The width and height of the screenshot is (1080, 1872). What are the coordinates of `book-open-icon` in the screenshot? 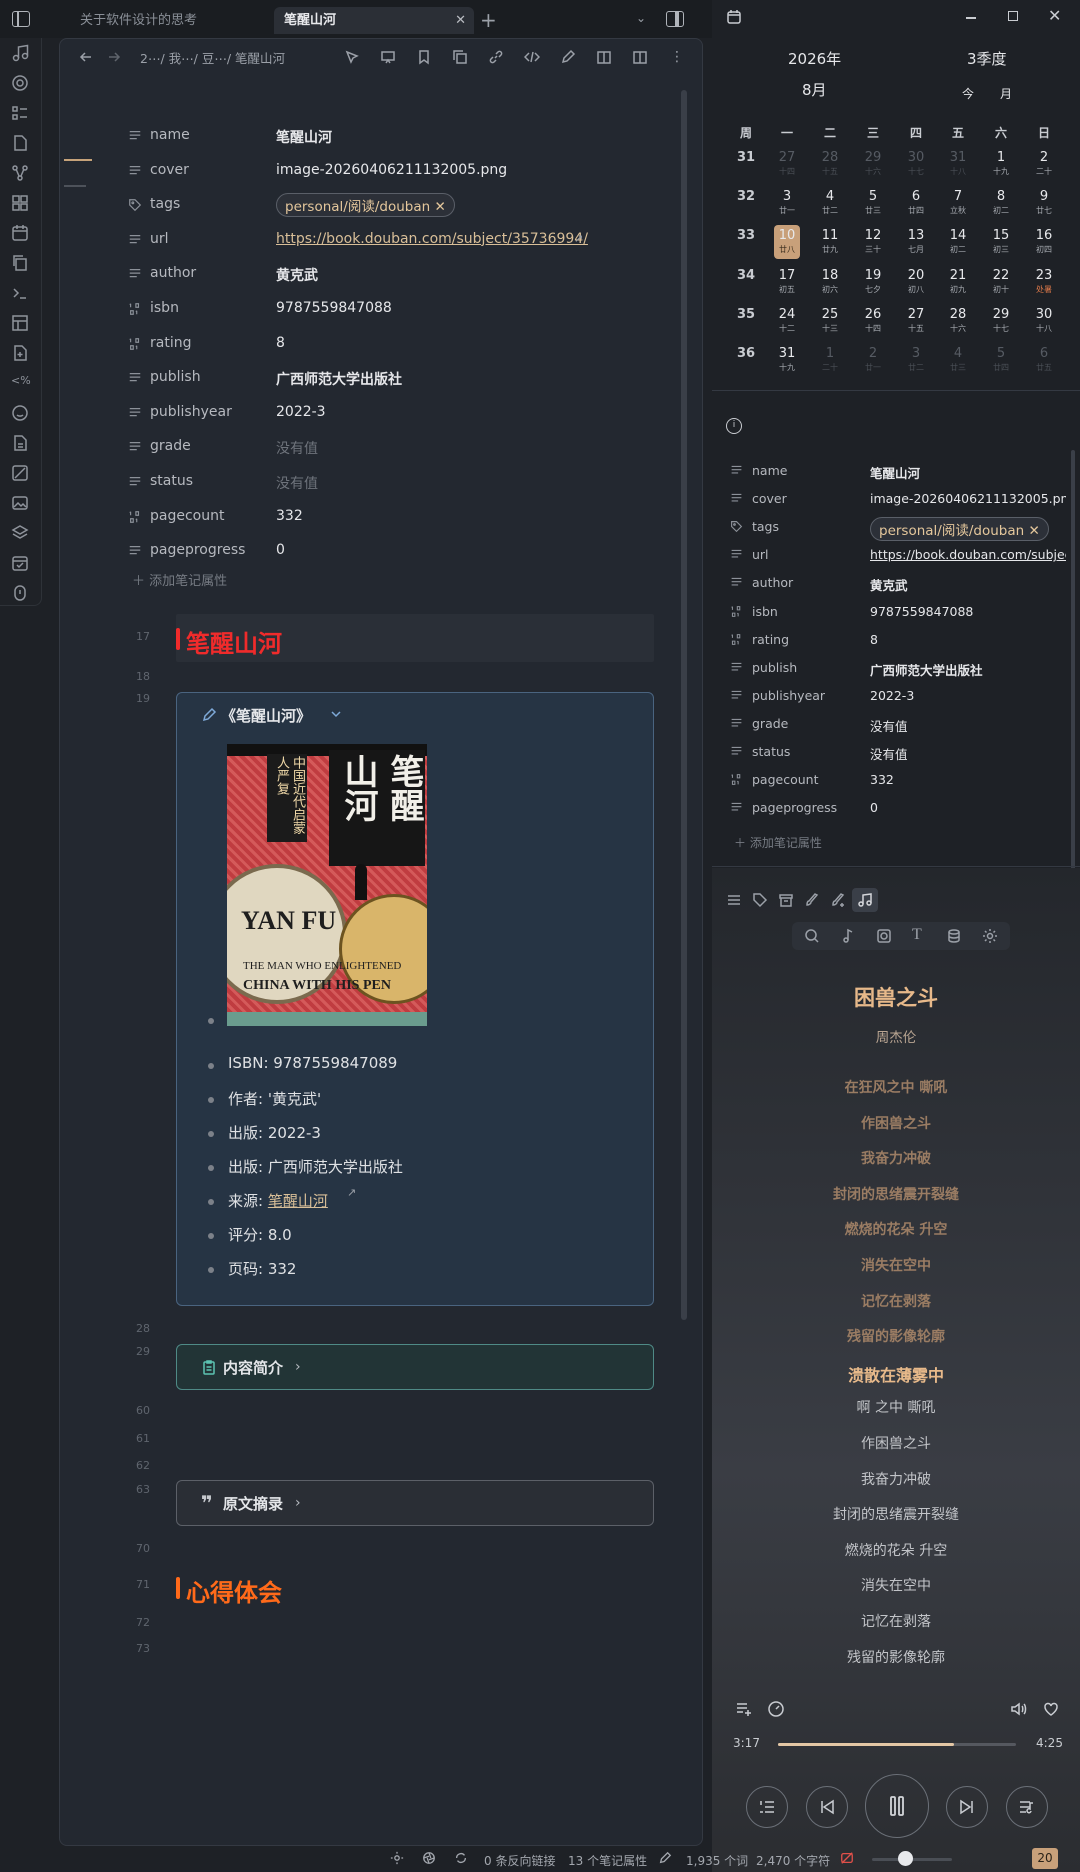 It's located at (605, 58).